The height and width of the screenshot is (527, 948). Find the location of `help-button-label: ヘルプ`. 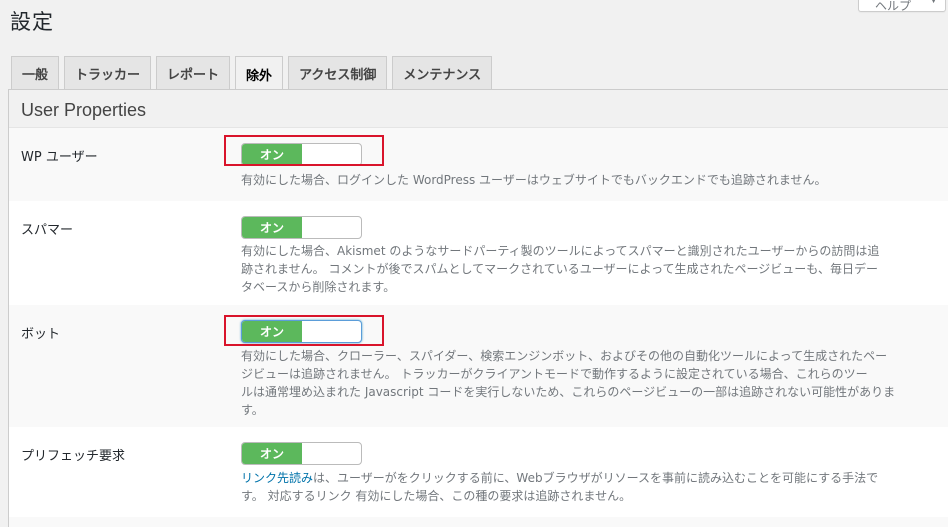

help-button-label: ヘルプ is located at coordinates (893, 6).